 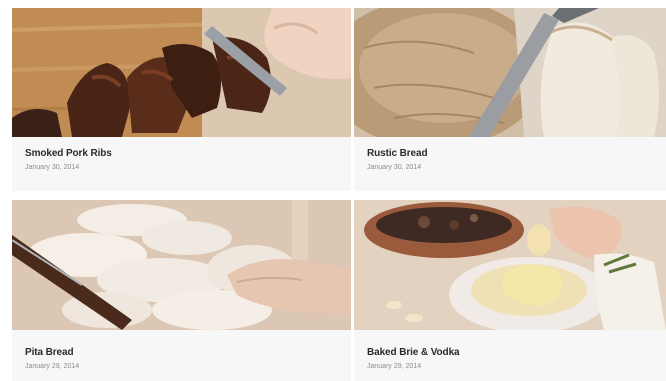 What do you see at coordinates (413, 352) in the screenshot?
I see `recipe-title: Baked Brie & Vodka` at bounding box center [413, 352].